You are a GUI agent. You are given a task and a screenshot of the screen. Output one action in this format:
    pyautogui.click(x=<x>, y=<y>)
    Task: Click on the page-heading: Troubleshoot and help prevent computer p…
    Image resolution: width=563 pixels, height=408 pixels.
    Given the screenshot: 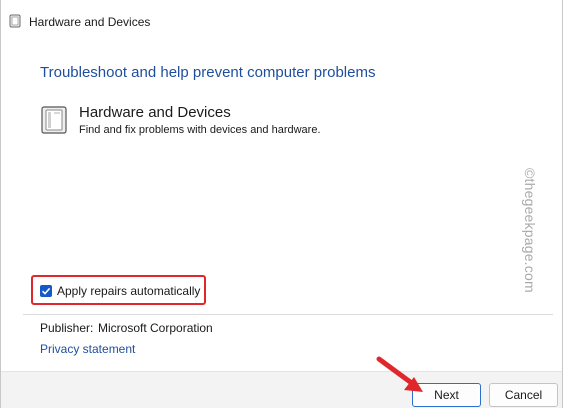 What is the action you would take?
    pyautogui.click(x=208, y=72)
    